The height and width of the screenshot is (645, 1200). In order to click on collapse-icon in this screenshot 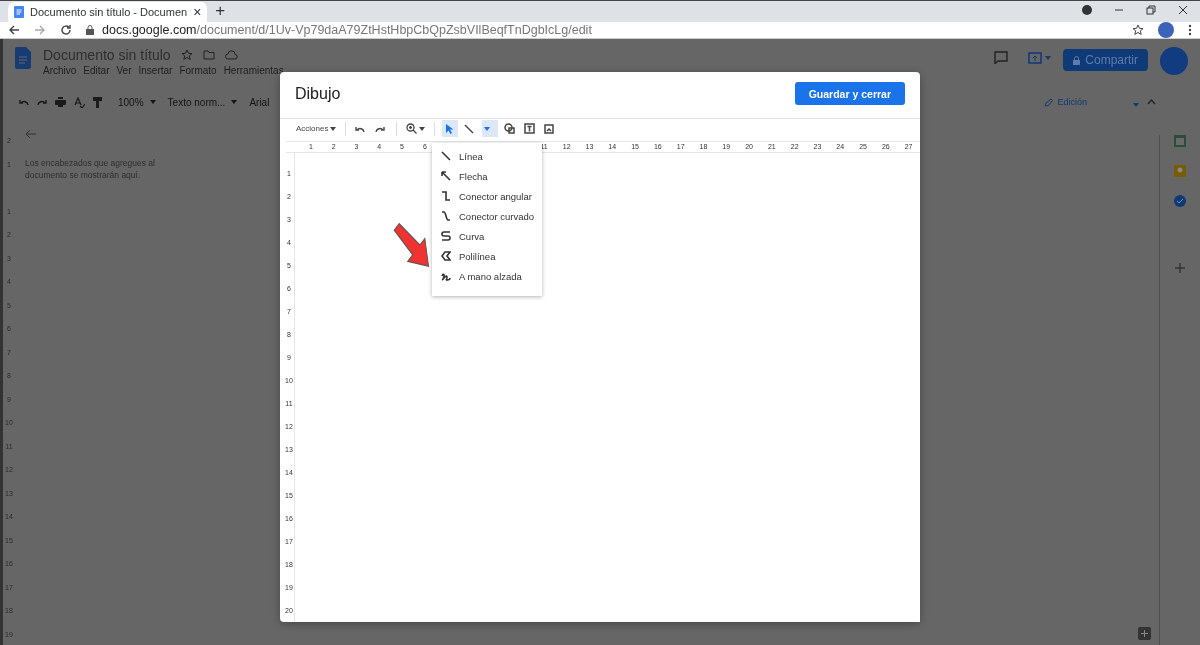, I will do `click(1151, 102)`.